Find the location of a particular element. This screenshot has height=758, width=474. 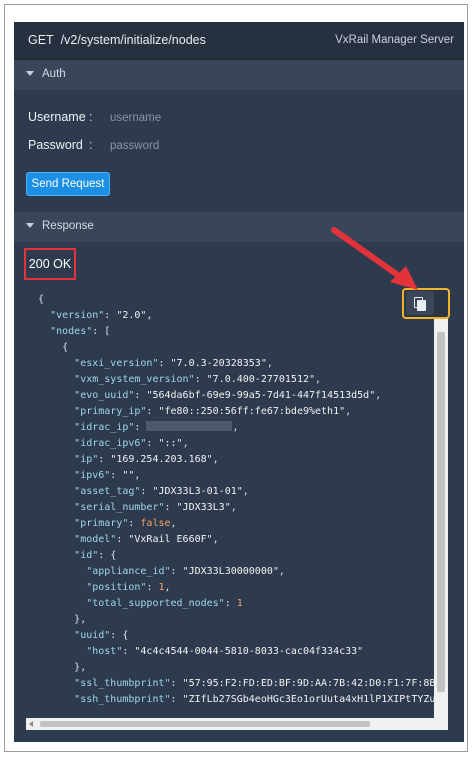

code-line: "model": "VxRail E660F", is located at coordinates (146, 539).